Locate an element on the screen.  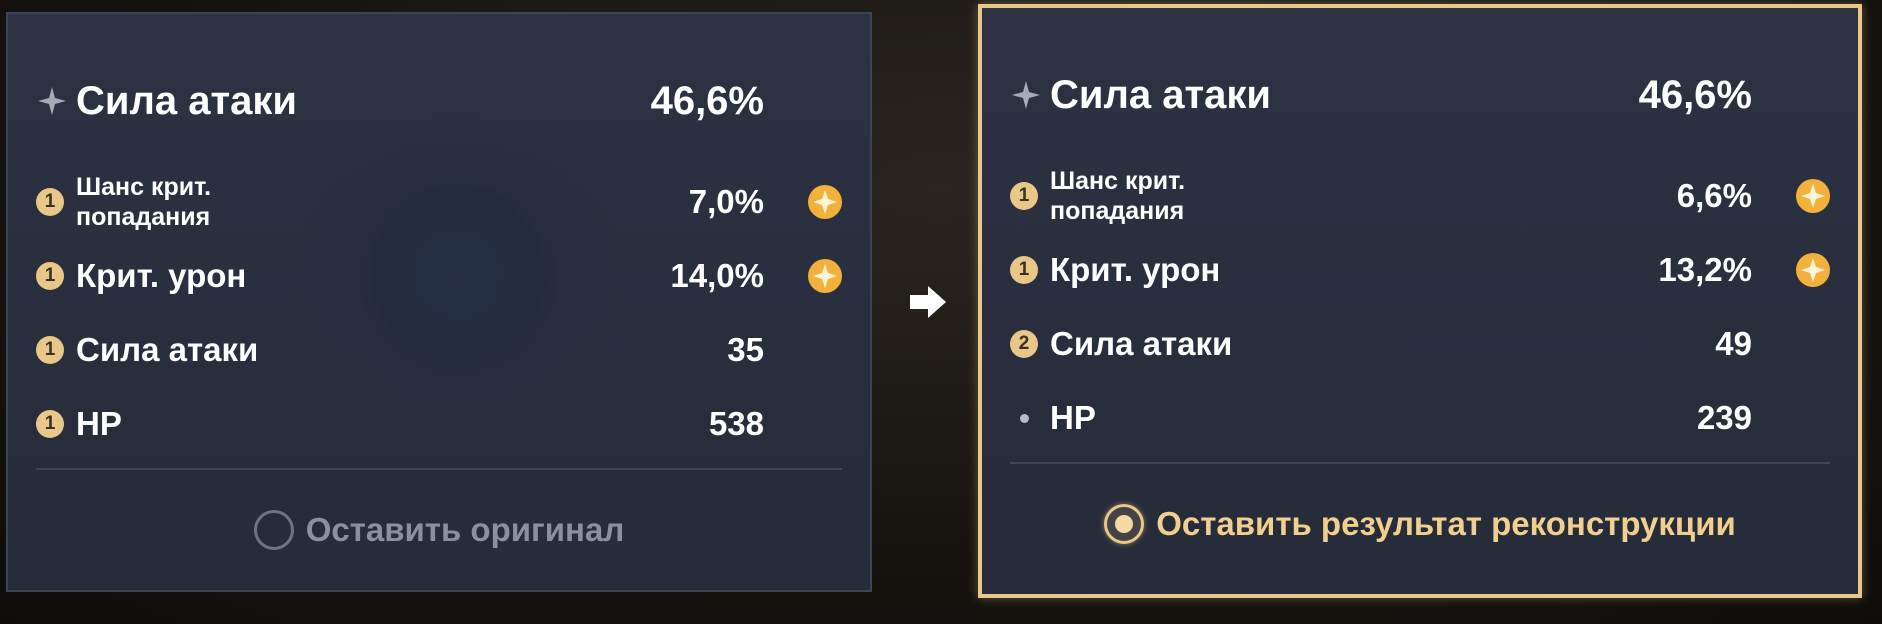
substat-row: 1 Крит. урон 14,0% is located at coordinates (439, 276).